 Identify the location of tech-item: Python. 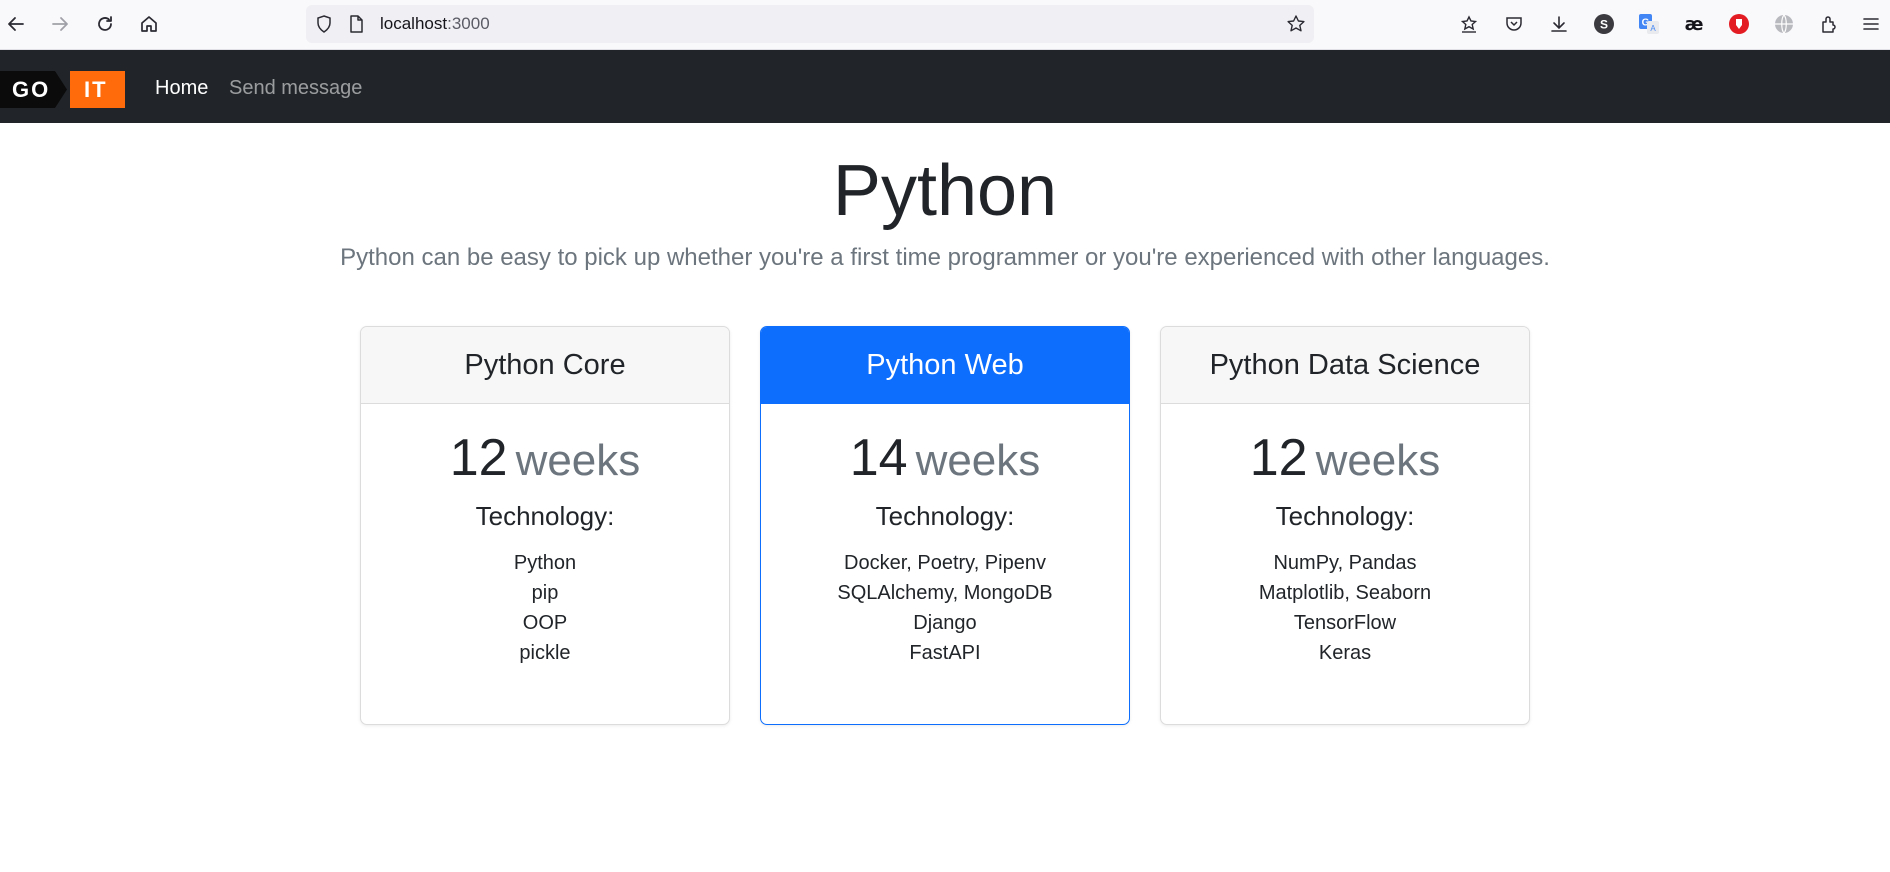
(545, 563).